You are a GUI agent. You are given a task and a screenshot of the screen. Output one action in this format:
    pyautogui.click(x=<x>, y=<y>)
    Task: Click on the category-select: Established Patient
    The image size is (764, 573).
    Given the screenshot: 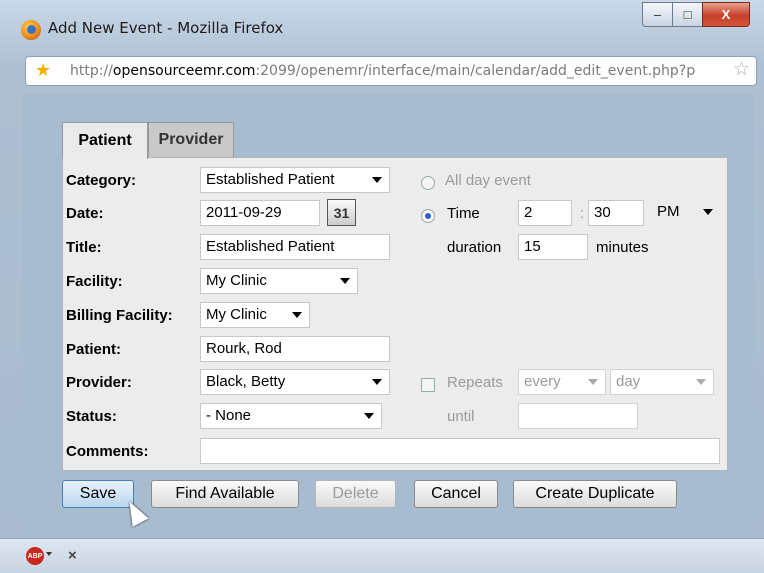 What is the action you would take?
    pyautogui.click(x=295, y=180)
    